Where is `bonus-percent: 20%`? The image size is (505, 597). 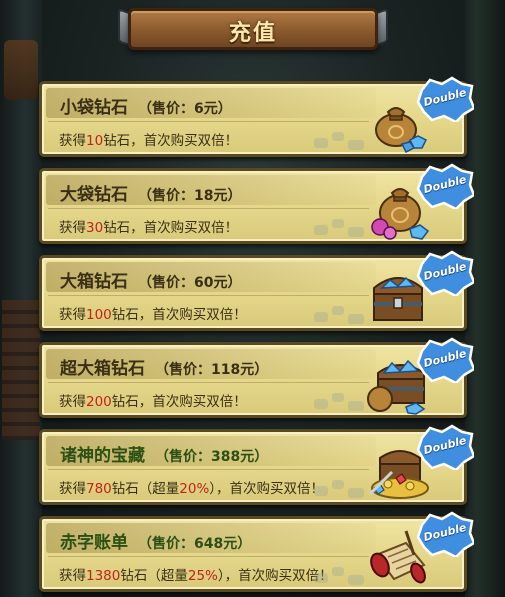
bonus-percent: 20% is located at coordinates (194, 489).